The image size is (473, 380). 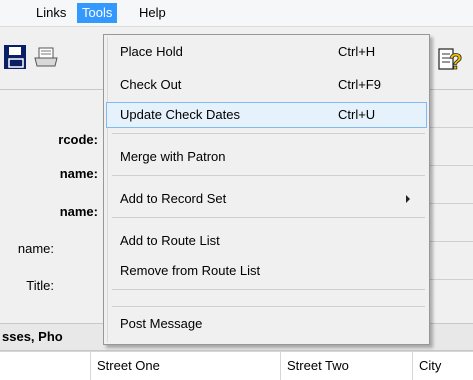 I want to click on menu-item-merge-with-patron: Merge with Patron, so click(x=266, y=157).